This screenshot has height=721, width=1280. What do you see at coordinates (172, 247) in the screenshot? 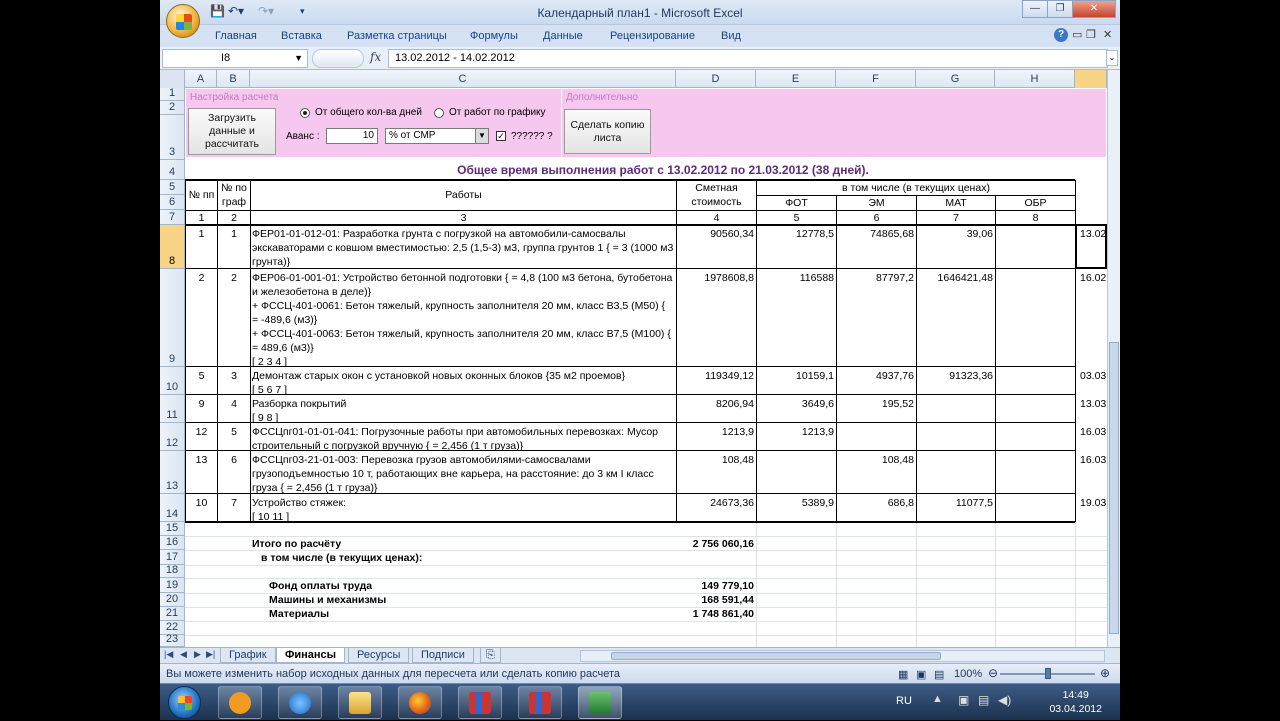
I see `row-header: 8` at bounding box center [172, 247].